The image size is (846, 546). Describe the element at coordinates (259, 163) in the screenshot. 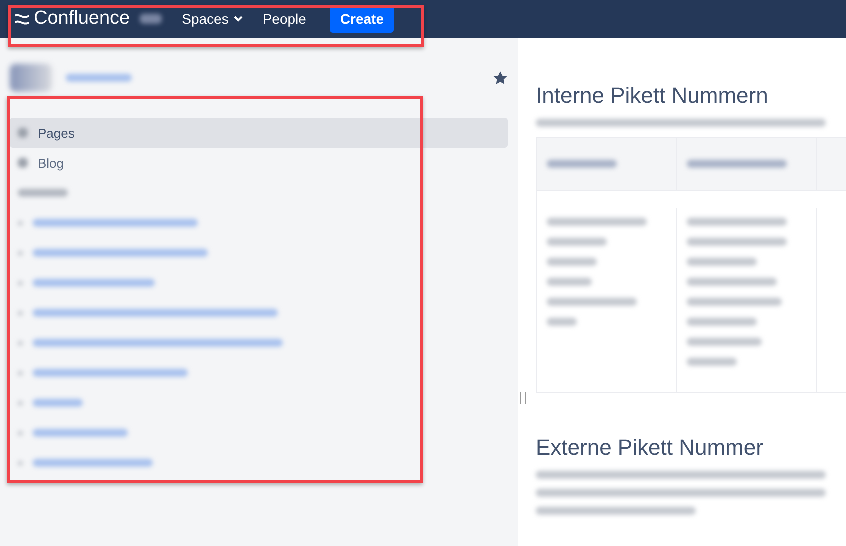

I see `sidebar-item: Blog` at that location.